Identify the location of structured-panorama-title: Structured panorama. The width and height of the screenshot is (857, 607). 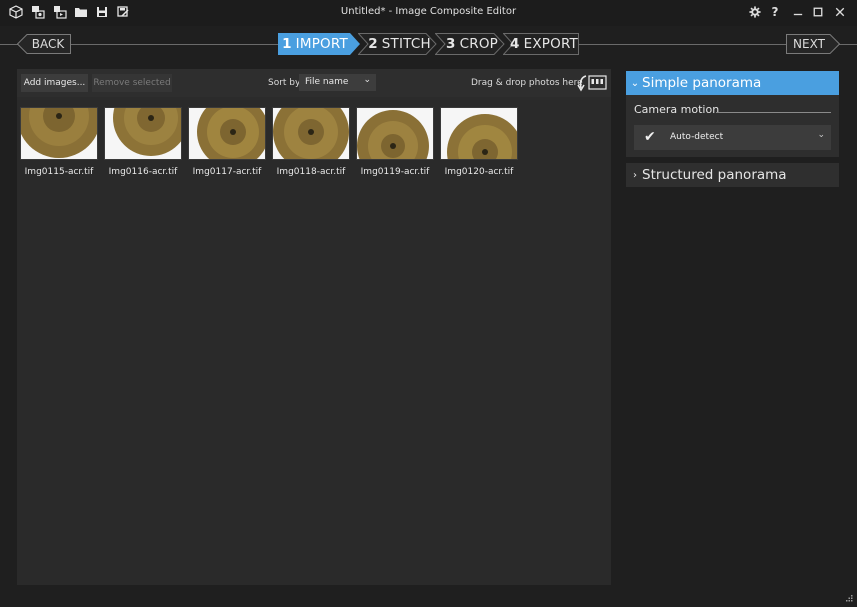
(714, 175).